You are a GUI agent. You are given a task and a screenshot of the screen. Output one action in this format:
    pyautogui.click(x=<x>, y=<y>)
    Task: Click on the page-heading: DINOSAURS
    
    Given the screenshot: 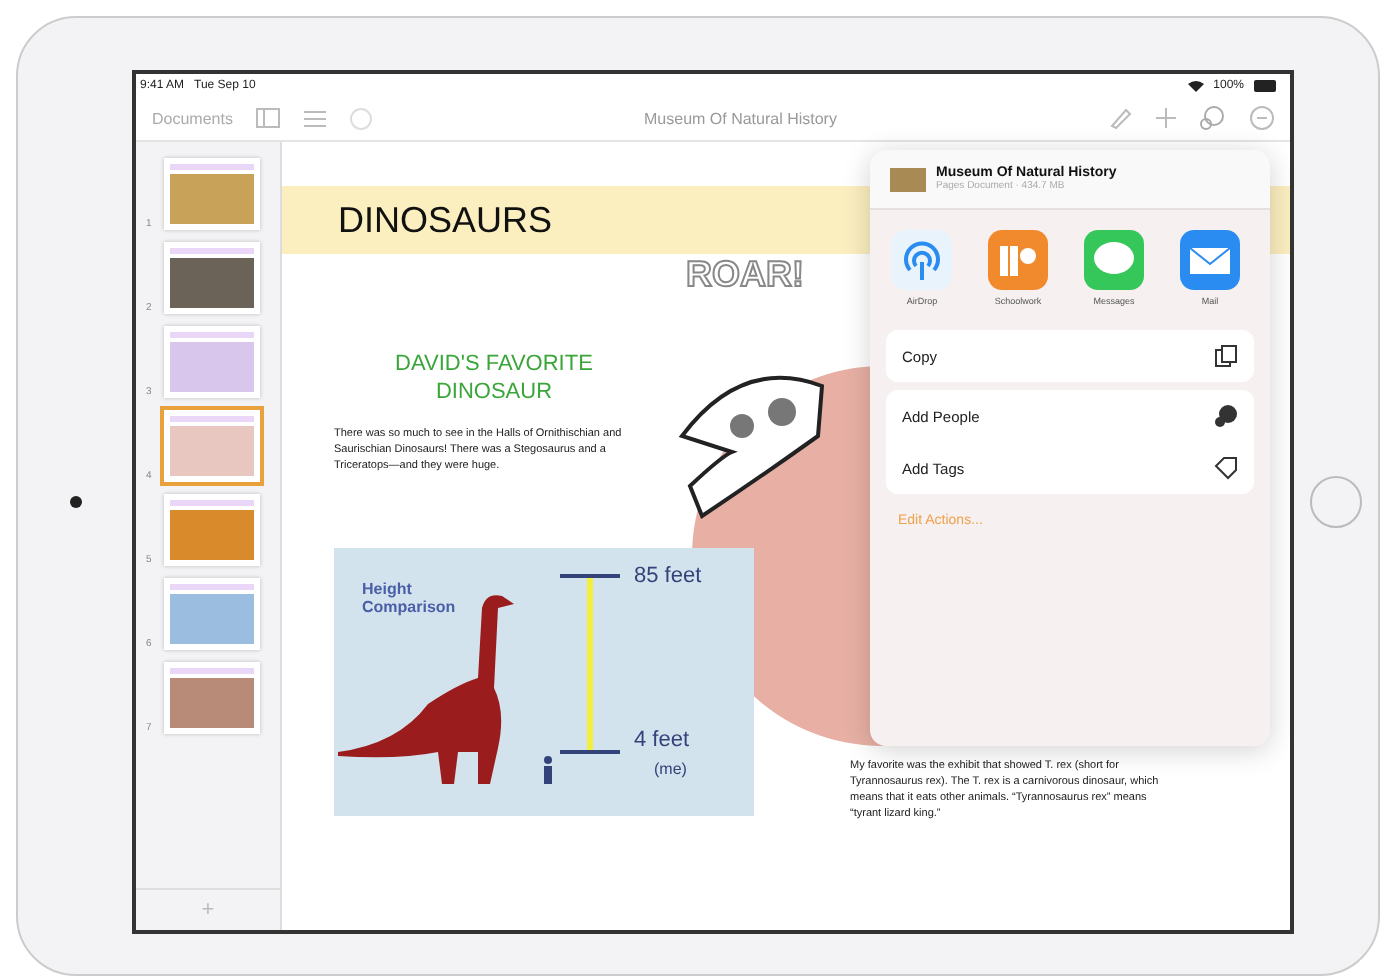 What is the action you would take?
    pyautogui.click(x=445, y=220)
    